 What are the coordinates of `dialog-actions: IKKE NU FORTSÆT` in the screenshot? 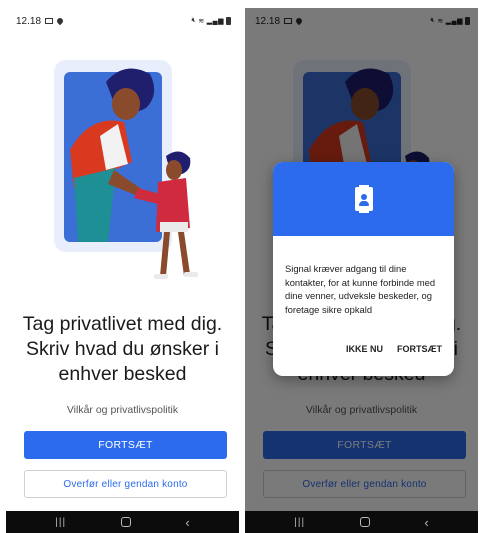 It's located at (394, 349).